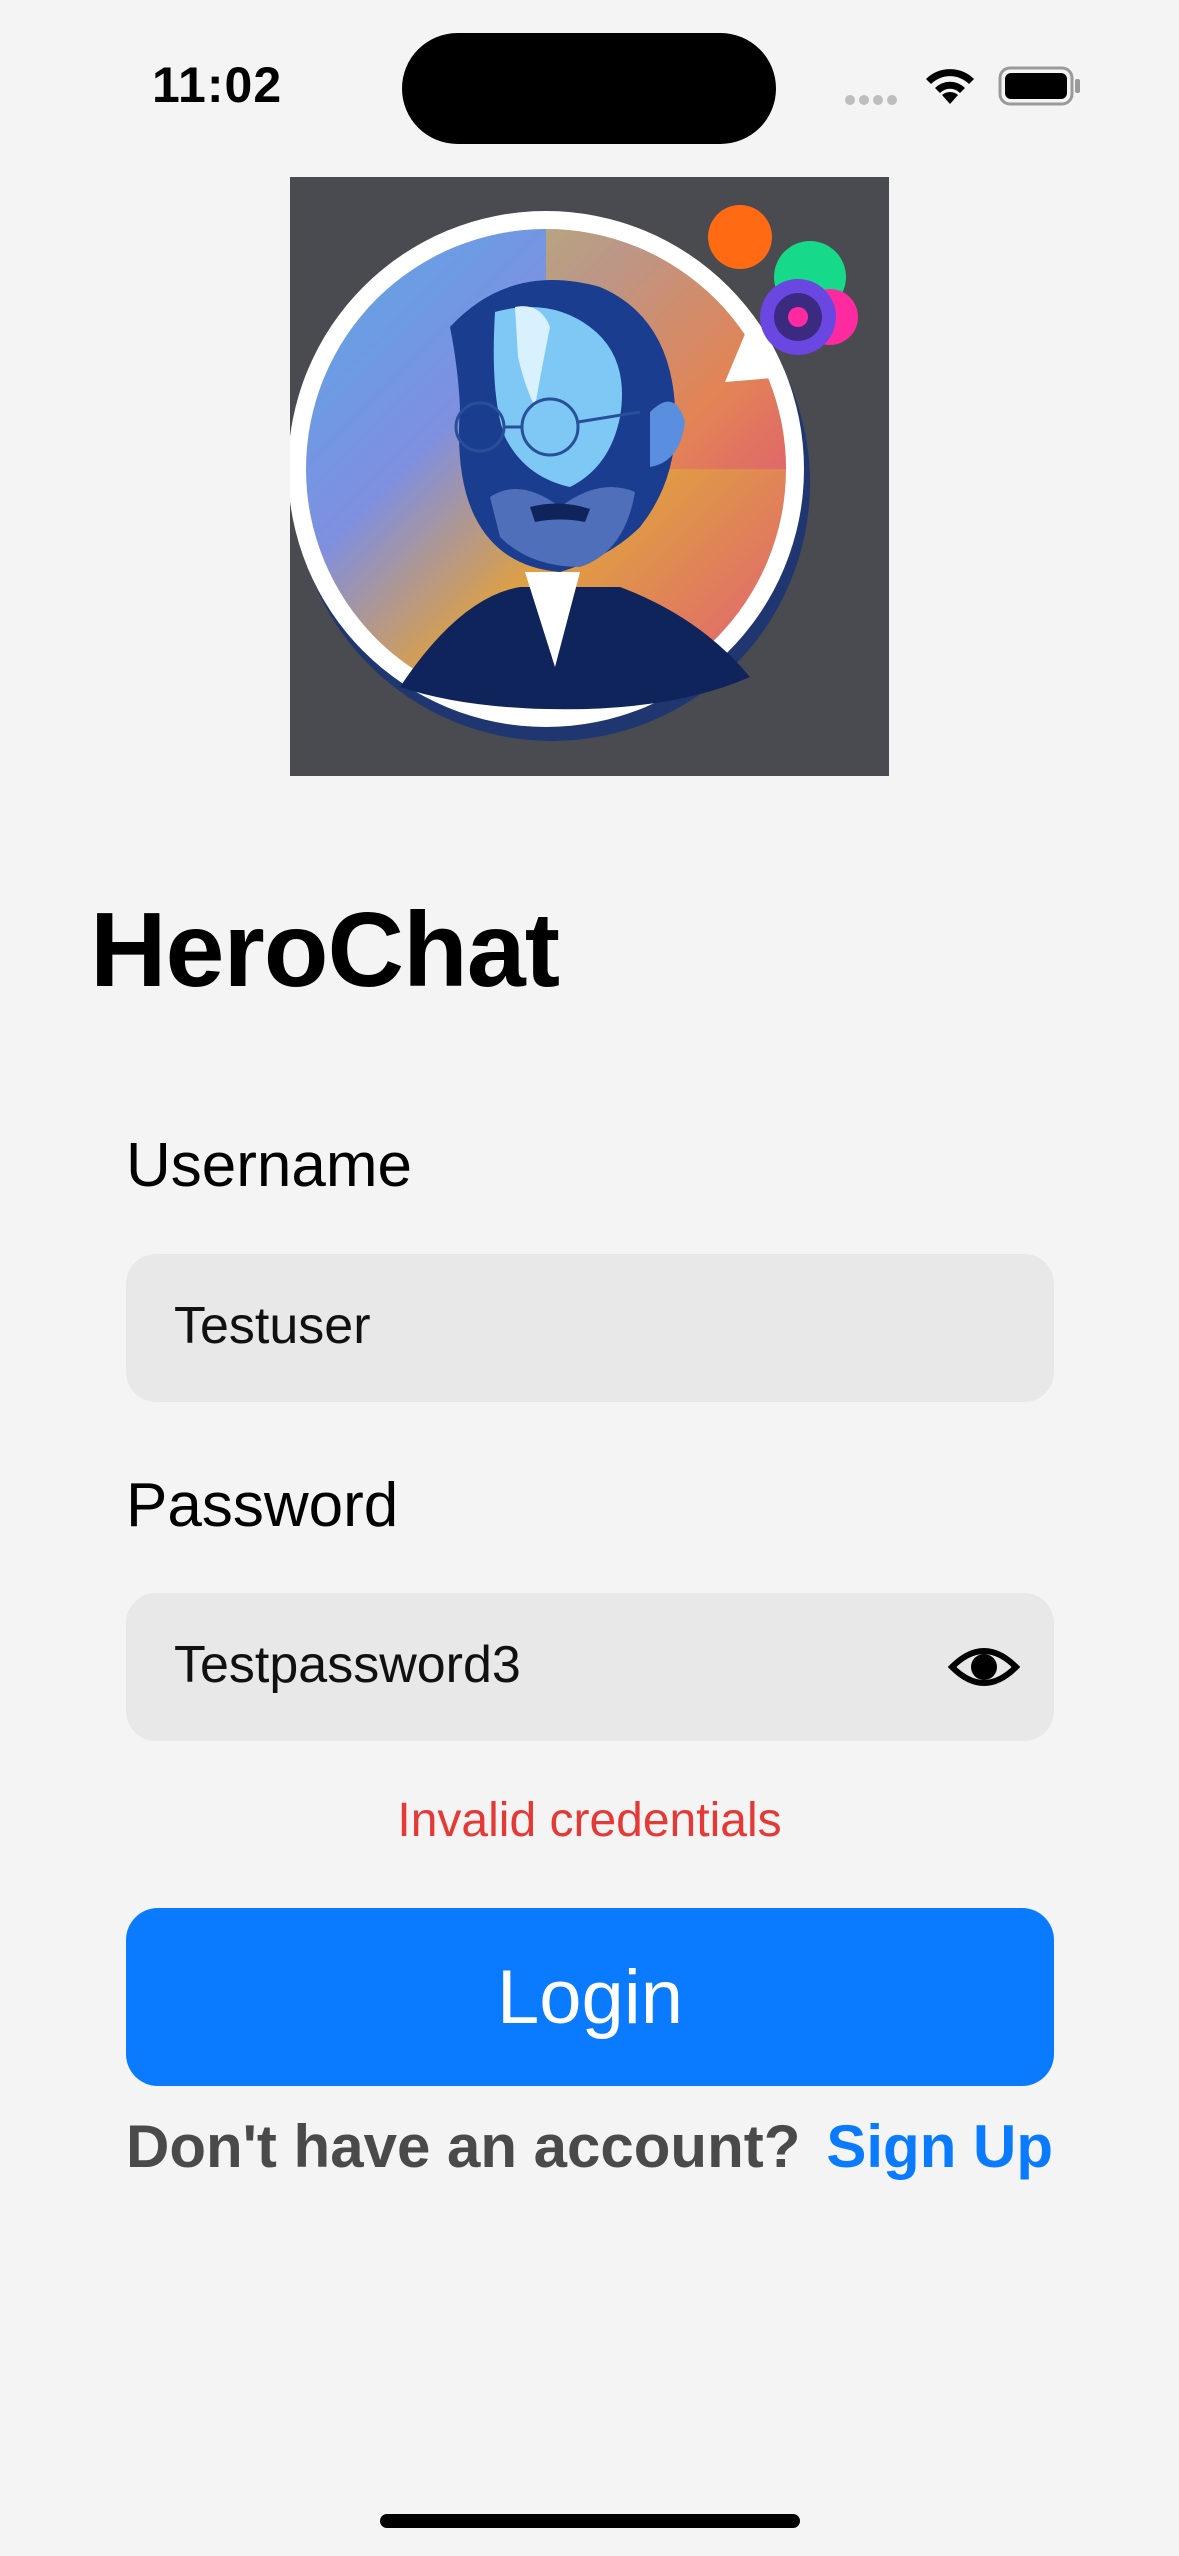 The width and height of the screenshot is (1179, 2556). I want to click on login-button: Login, so click(590, 1997).